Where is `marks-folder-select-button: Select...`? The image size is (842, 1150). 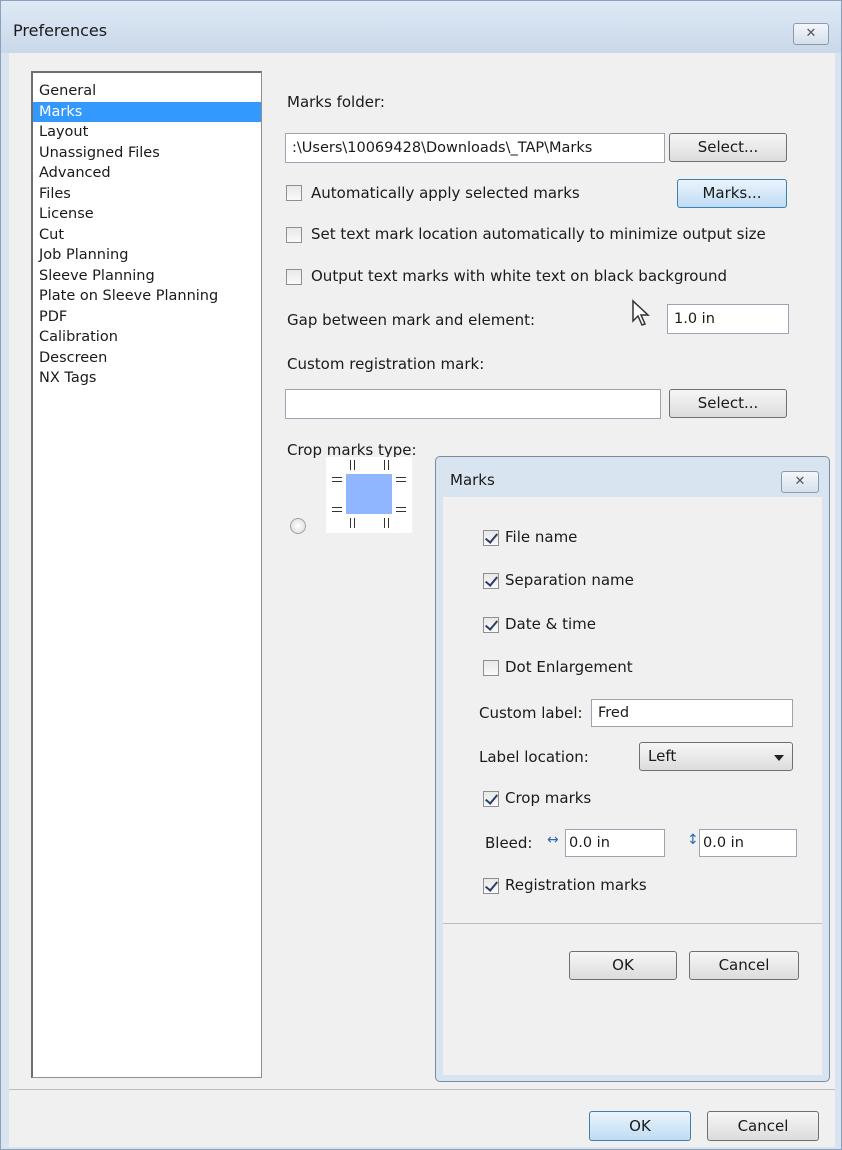
marks-folder-select-button: Select... is located at coordinates (728, 147).